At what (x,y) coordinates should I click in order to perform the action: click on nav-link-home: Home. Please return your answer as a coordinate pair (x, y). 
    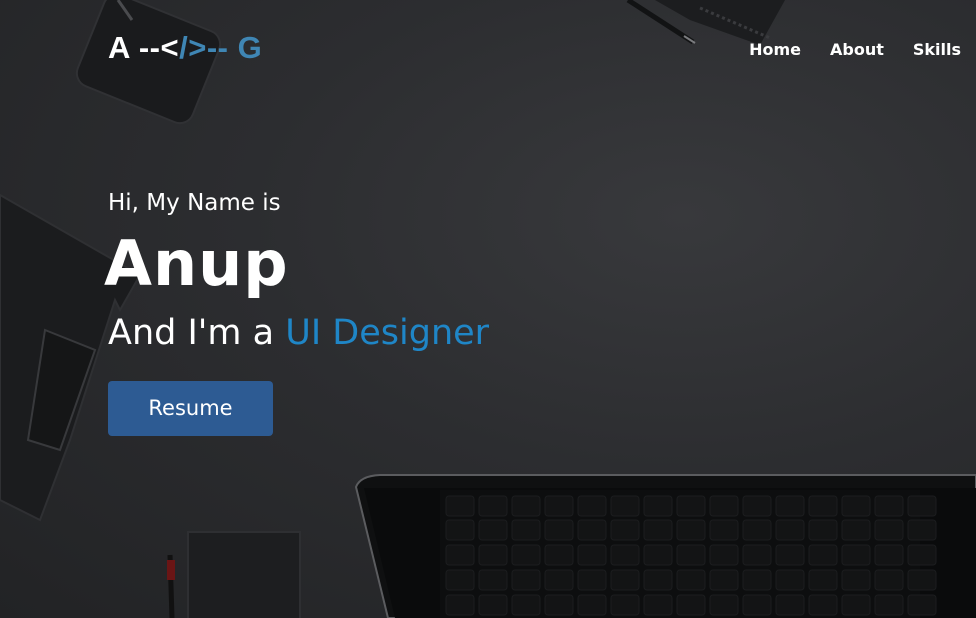
    Looking at the image, I should click on (775, 50).